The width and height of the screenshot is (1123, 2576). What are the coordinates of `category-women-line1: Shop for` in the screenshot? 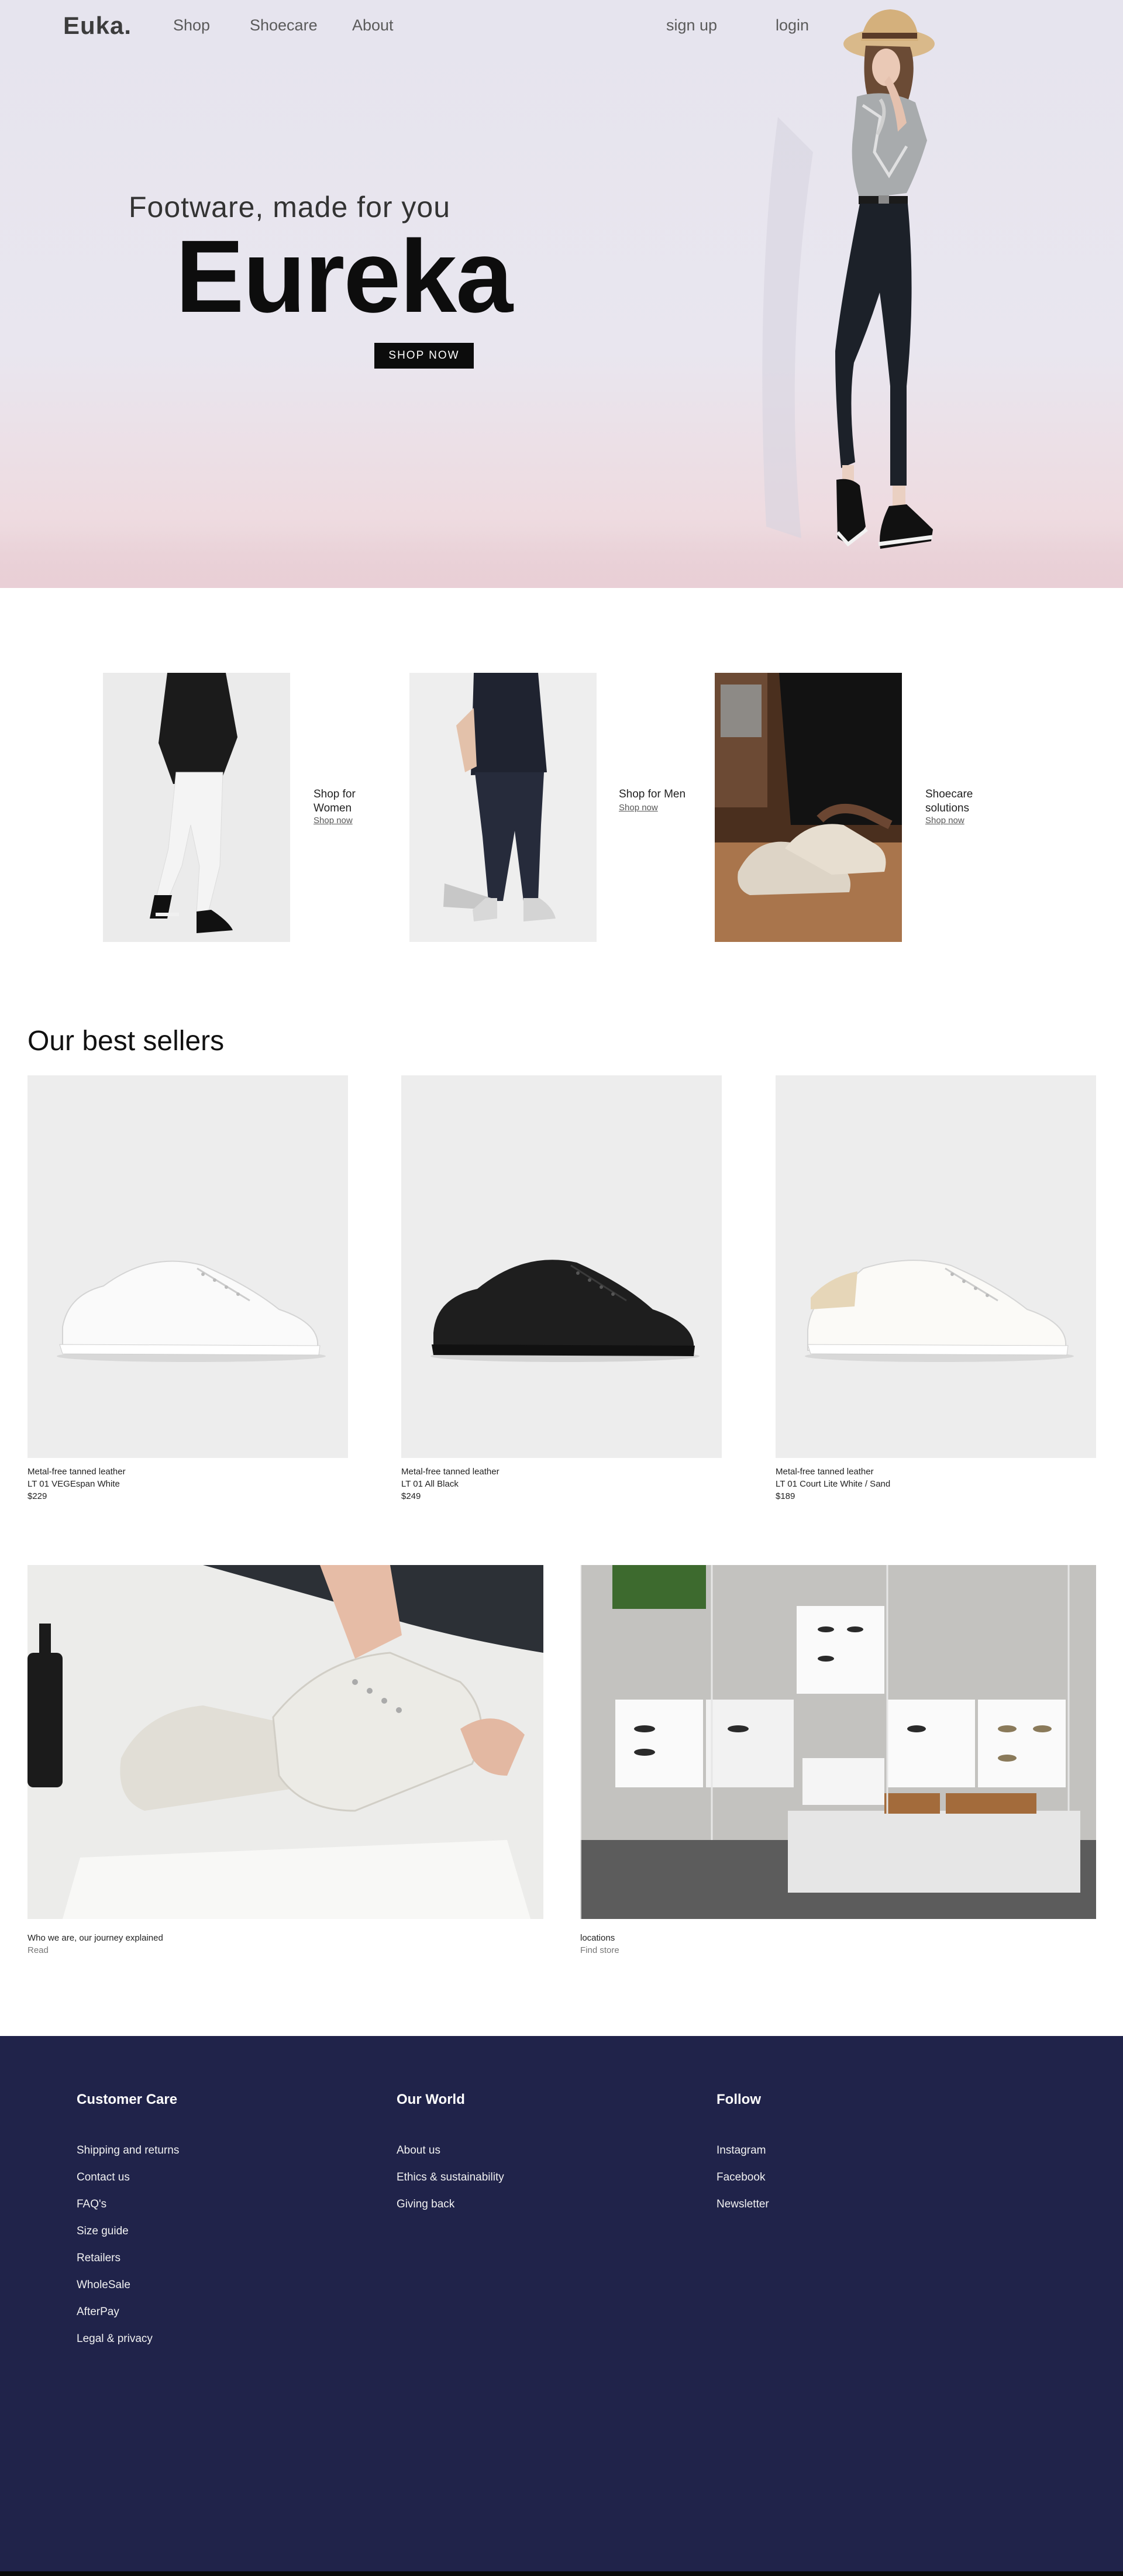 It's located at (335, 794).